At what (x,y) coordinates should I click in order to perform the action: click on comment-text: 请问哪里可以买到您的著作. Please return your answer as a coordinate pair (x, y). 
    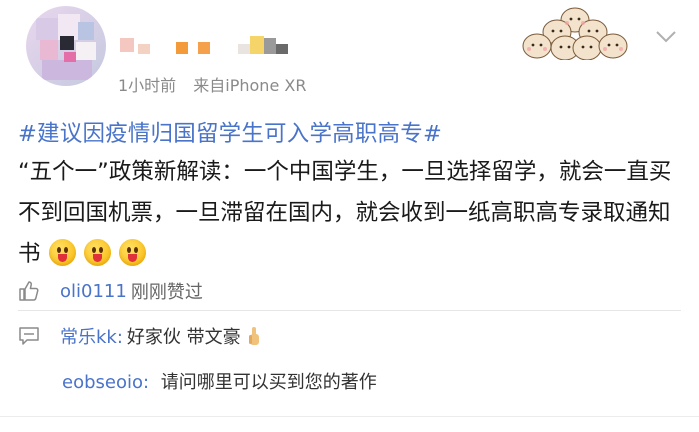
    Looking at the image, I should click on (268, 382).